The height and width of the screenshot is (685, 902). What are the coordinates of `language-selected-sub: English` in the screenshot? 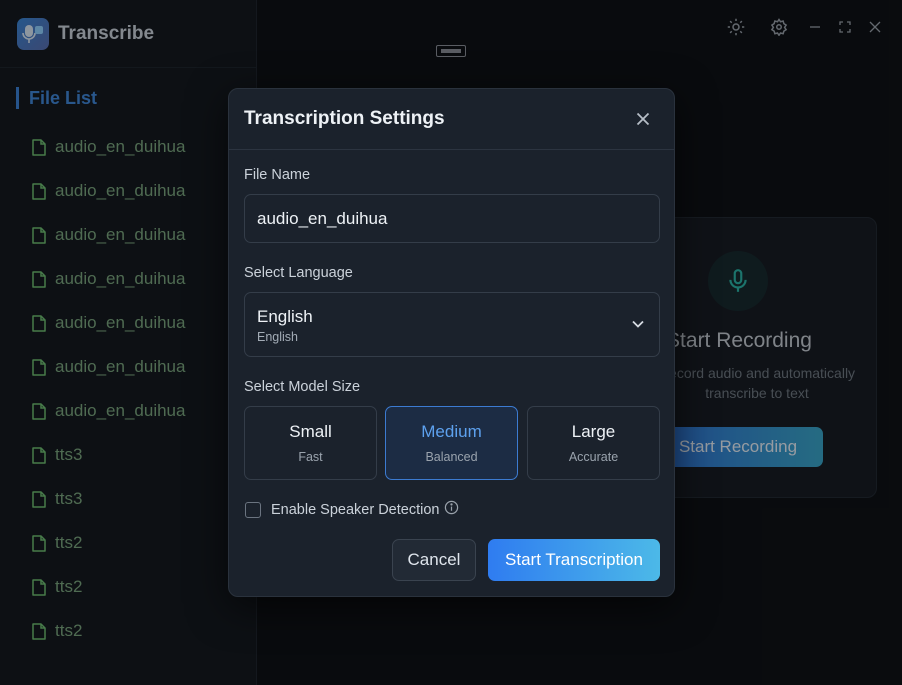 It's located at (277, 337).